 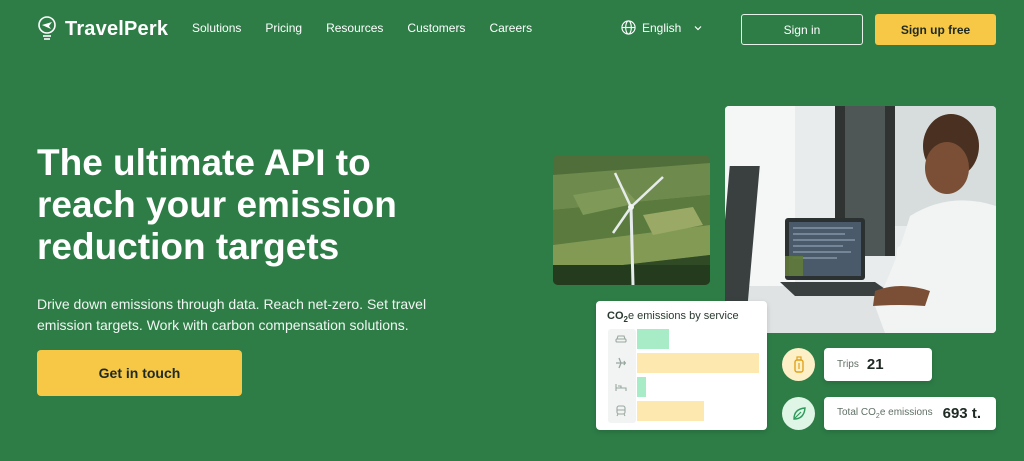 I want to click on emissions-by-service-card: CO2e emissions by service, so click(x=681, y=365).